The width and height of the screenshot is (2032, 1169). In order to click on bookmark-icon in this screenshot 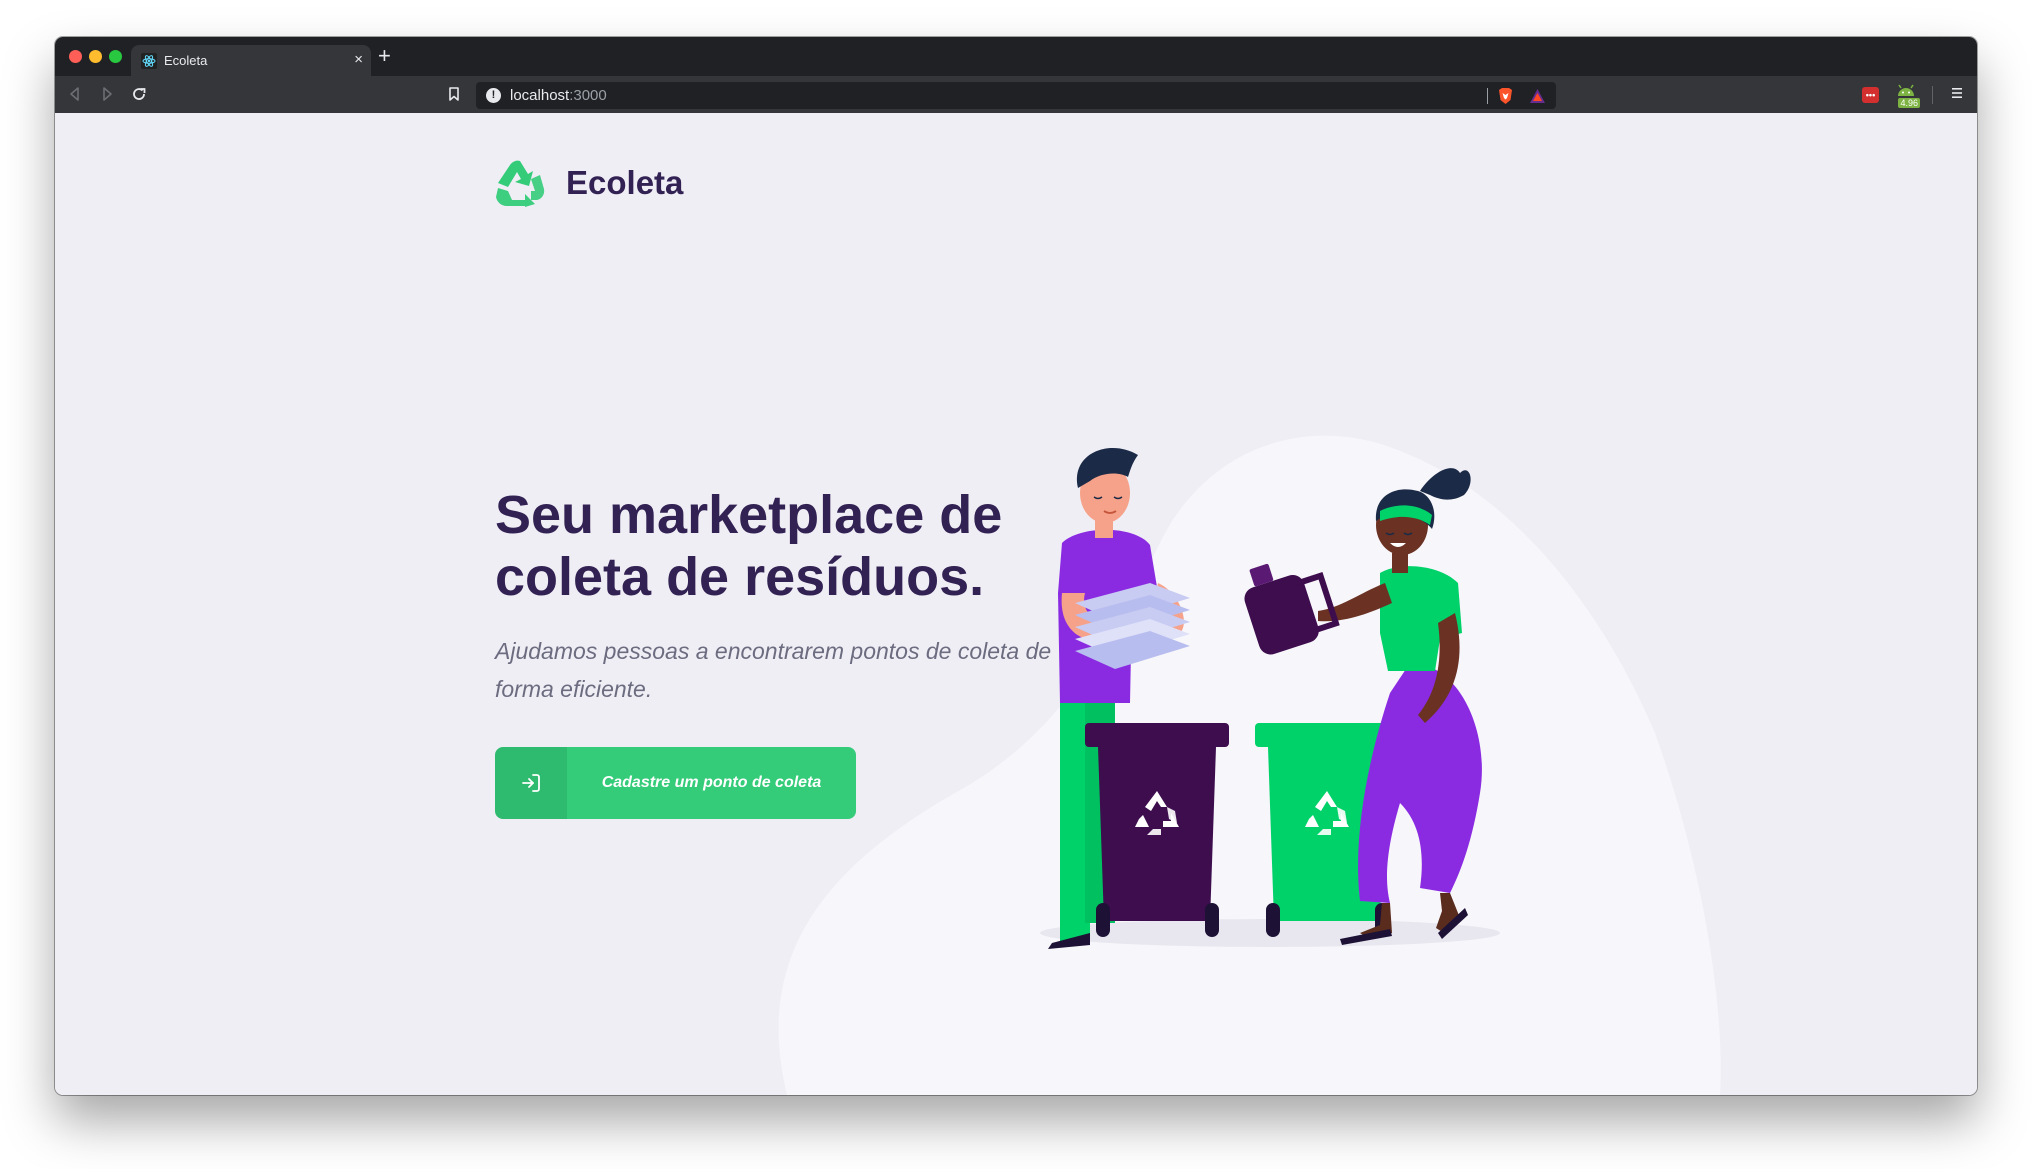, I will do `click(454, 94)`.